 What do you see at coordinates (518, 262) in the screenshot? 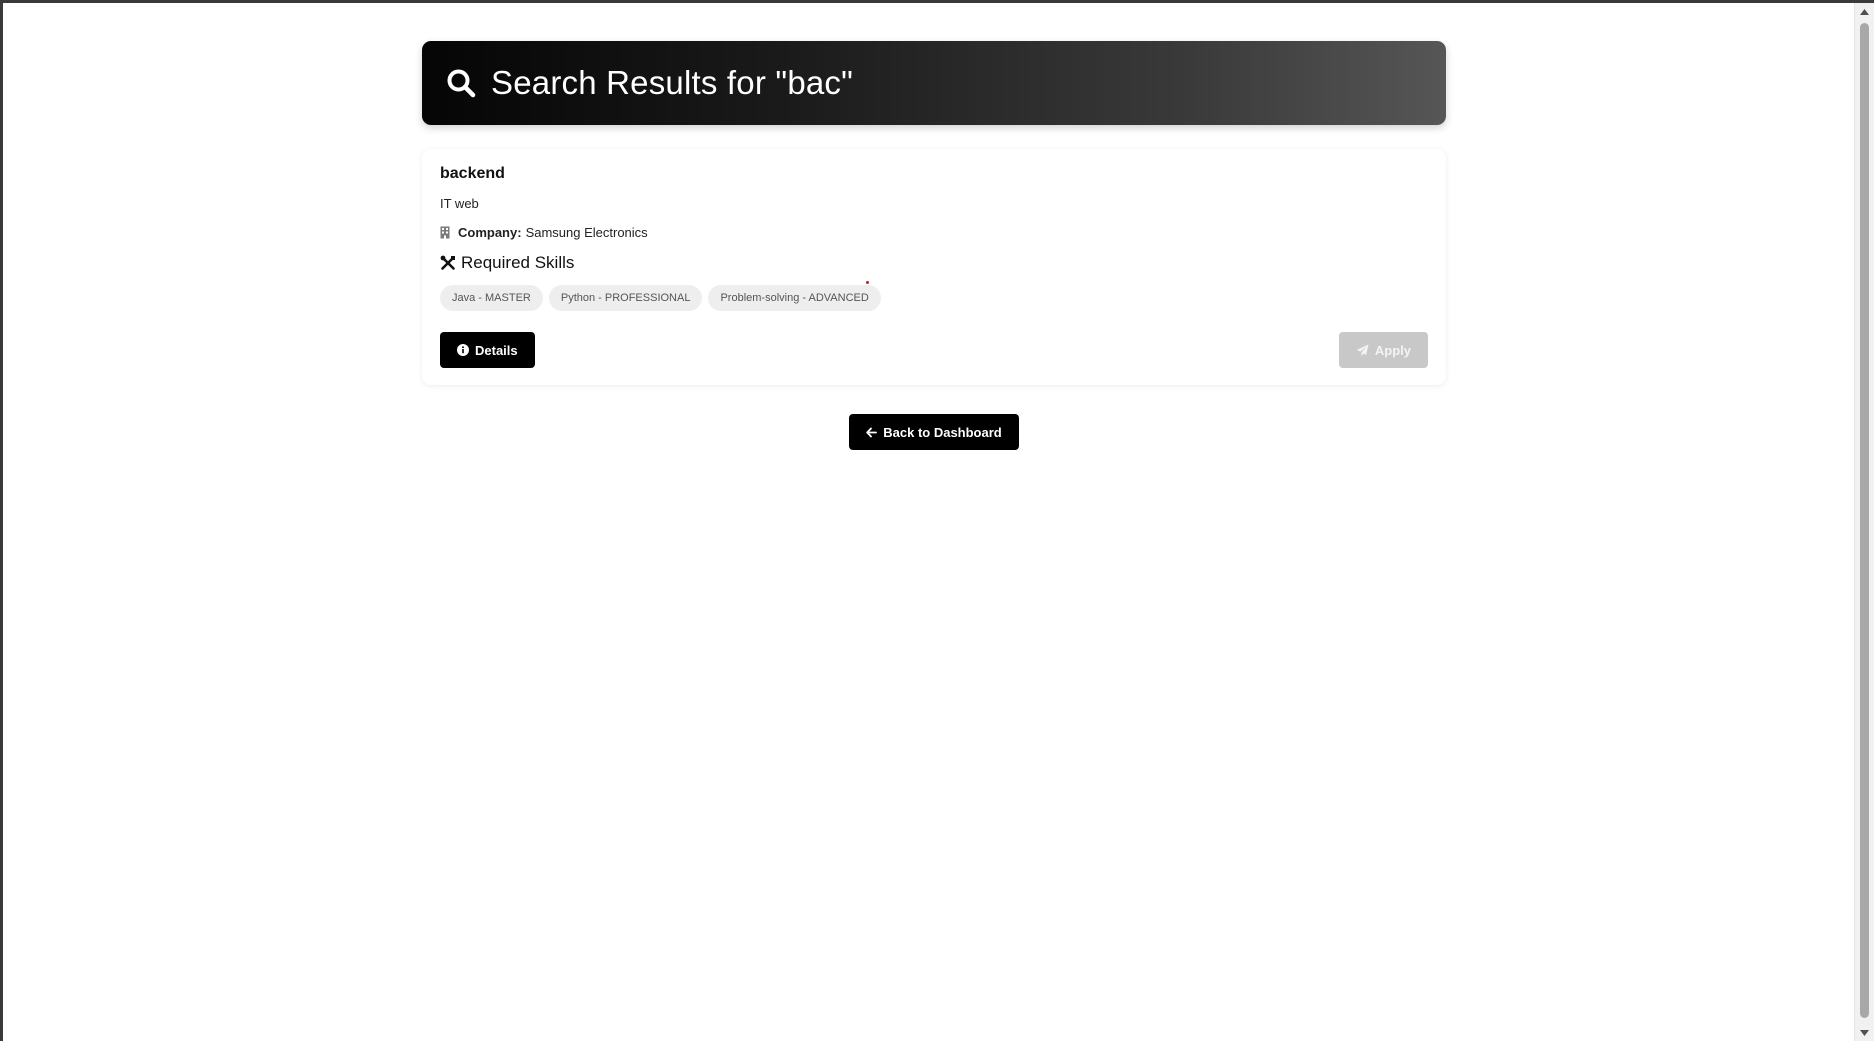
I see `skills-heading-label: Required Skills` at bounding box center [518, 262].